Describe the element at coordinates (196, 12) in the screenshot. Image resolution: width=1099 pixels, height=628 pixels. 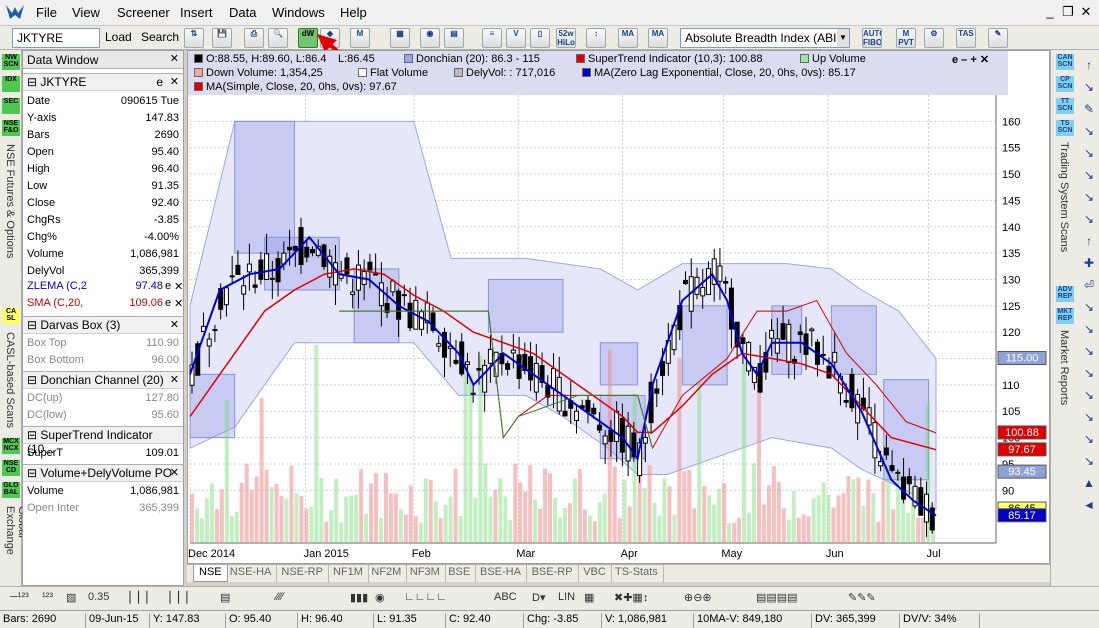
I see `menu-insert: Insert` at that location.